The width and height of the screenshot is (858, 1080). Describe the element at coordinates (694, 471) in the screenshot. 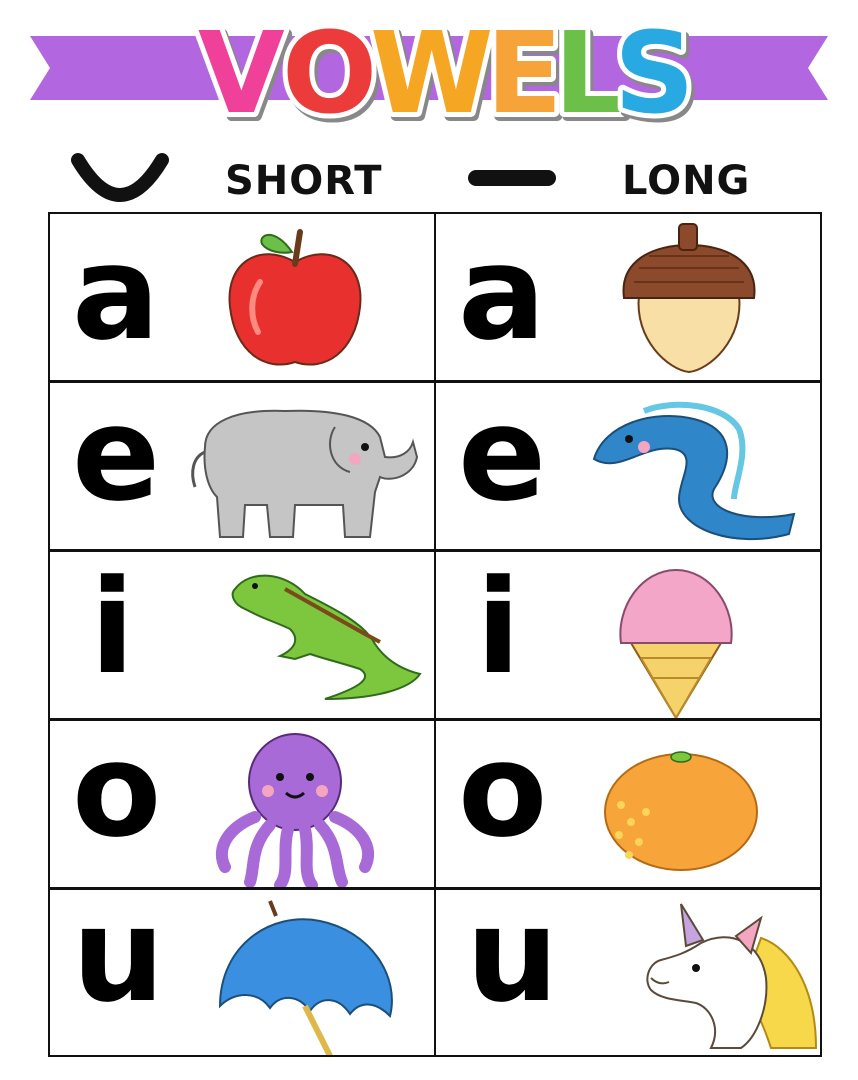

I see `eel-icon` at that location.